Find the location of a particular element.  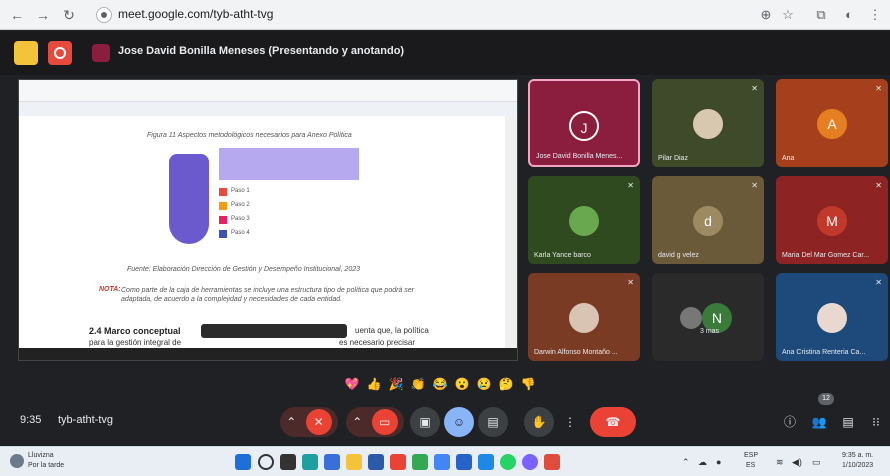

participant-tile: ✕ Karla Yance barco is located at coordinates (584, 220).